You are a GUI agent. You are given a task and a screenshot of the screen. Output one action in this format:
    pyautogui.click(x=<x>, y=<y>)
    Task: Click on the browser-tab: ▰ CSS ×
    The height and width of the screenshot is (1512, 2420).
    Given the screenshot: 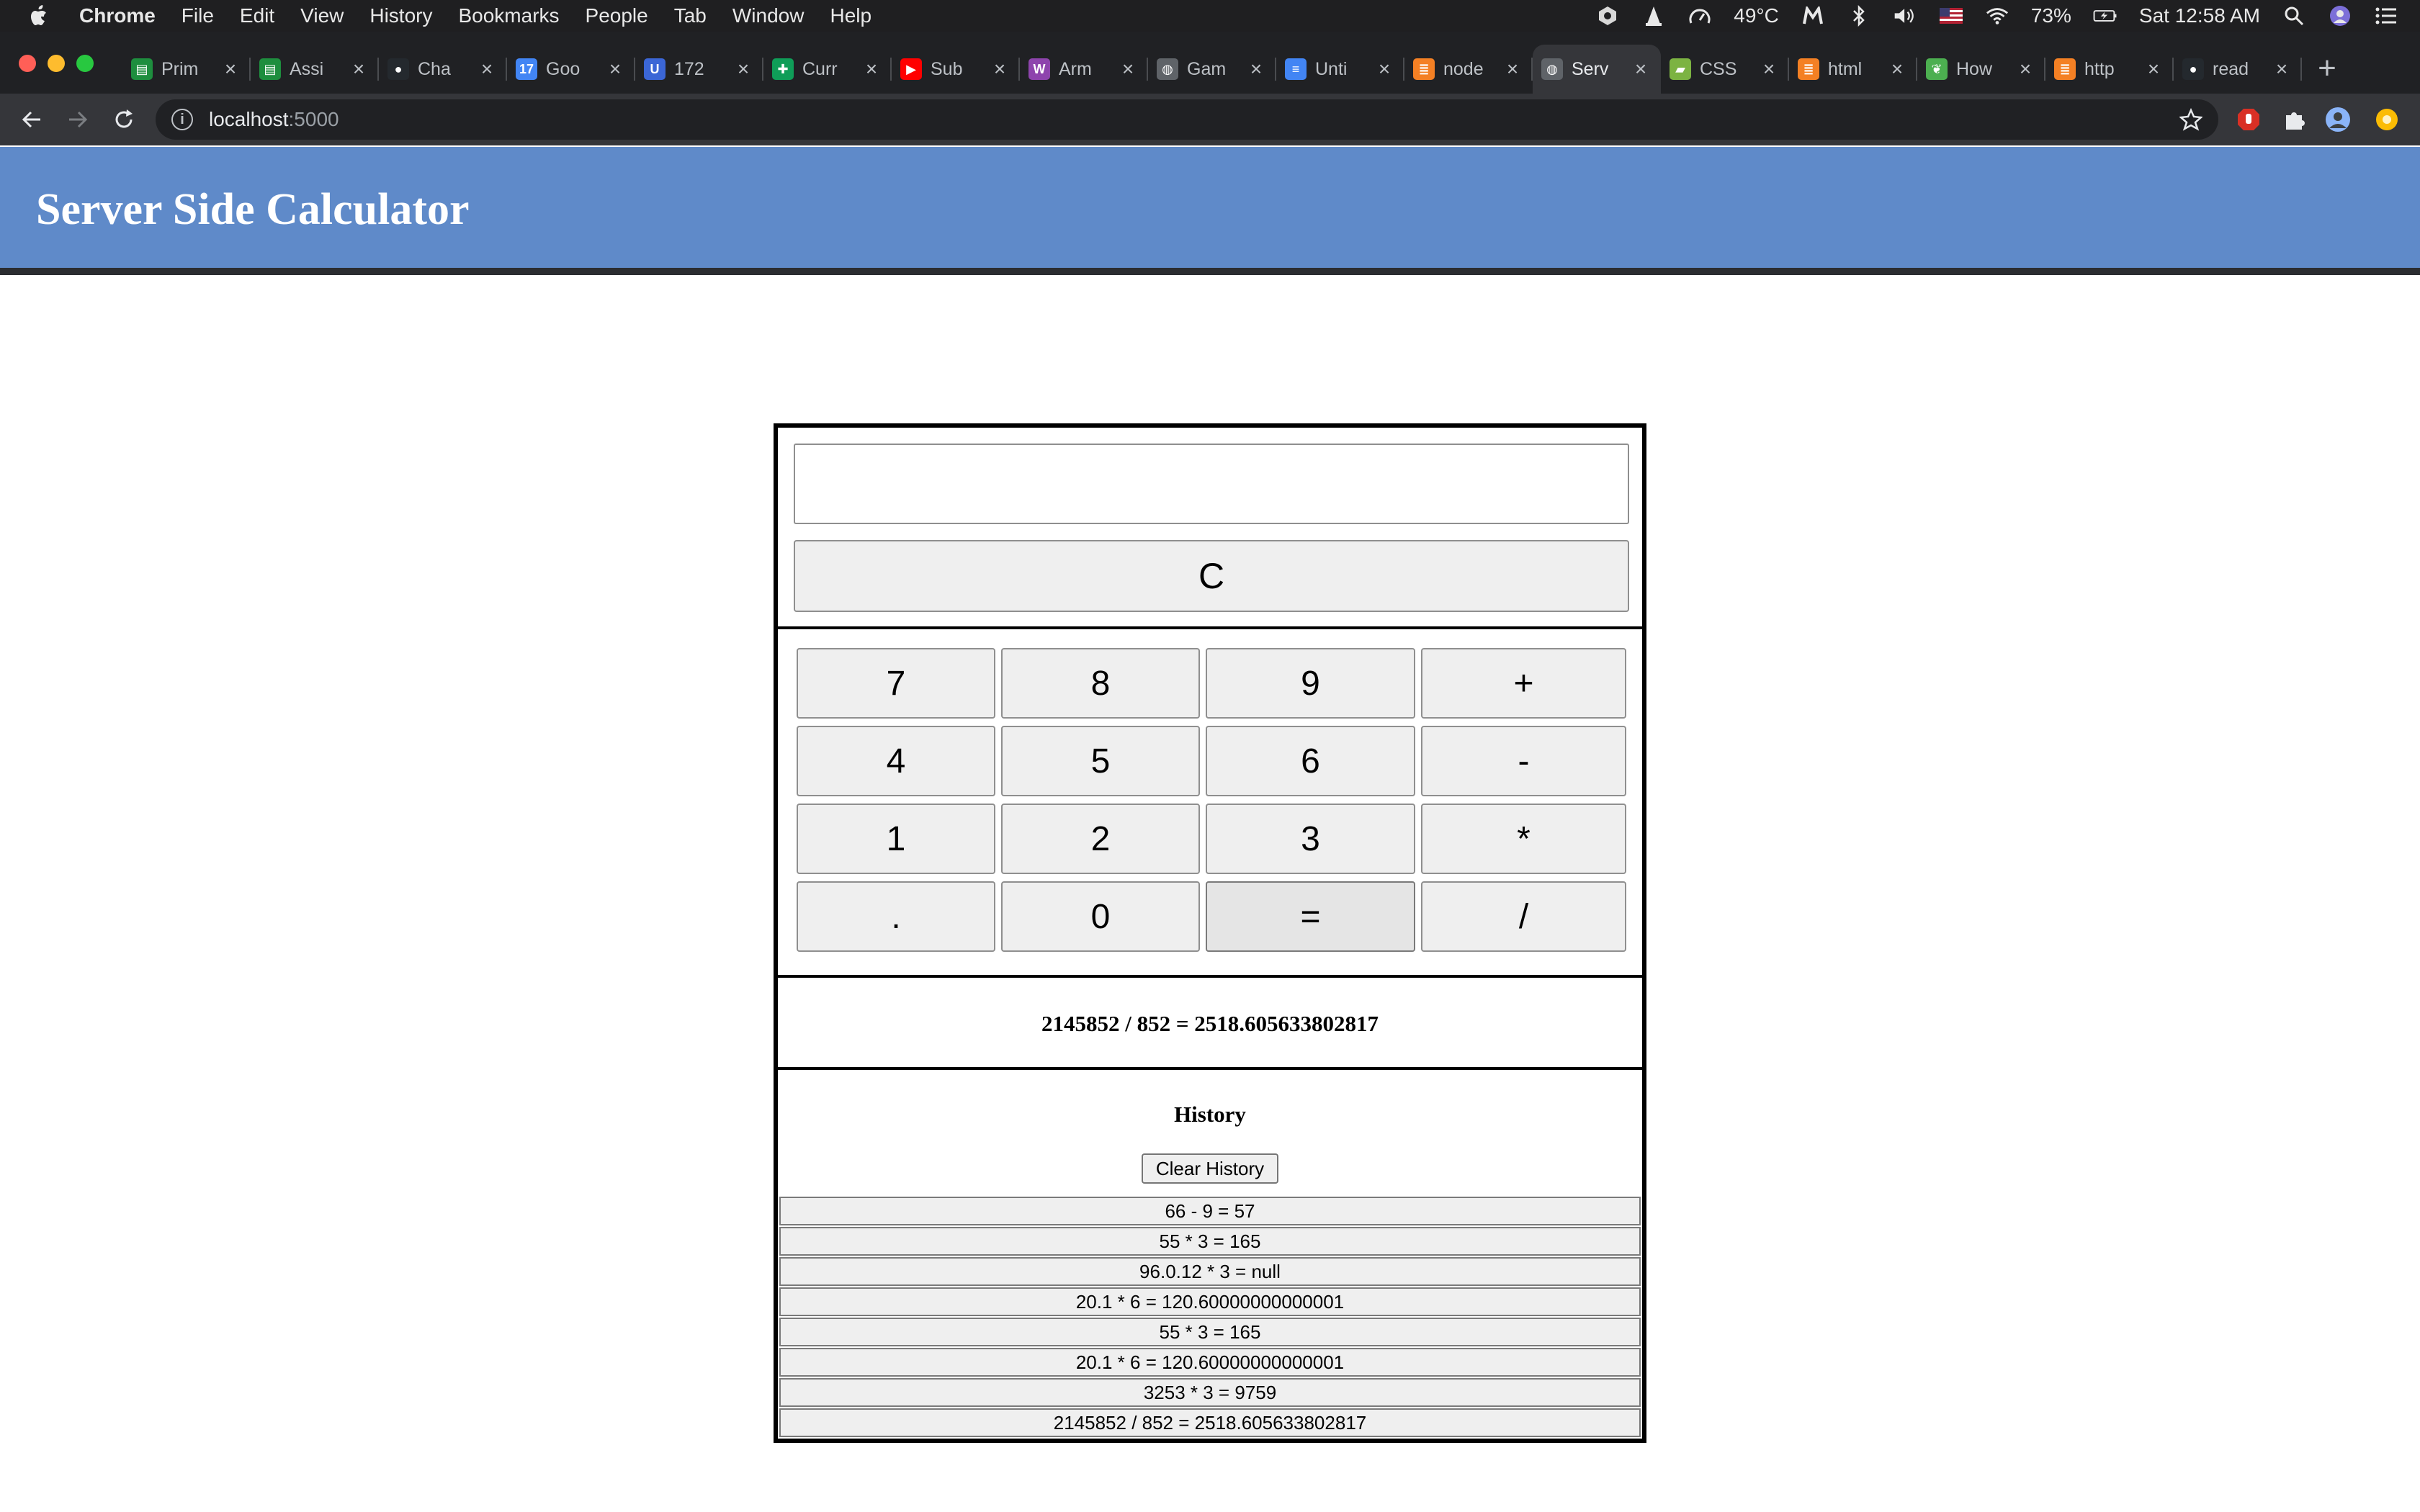 What is the action you would take?
    pyautogui.click(x=1725, y=69)
    